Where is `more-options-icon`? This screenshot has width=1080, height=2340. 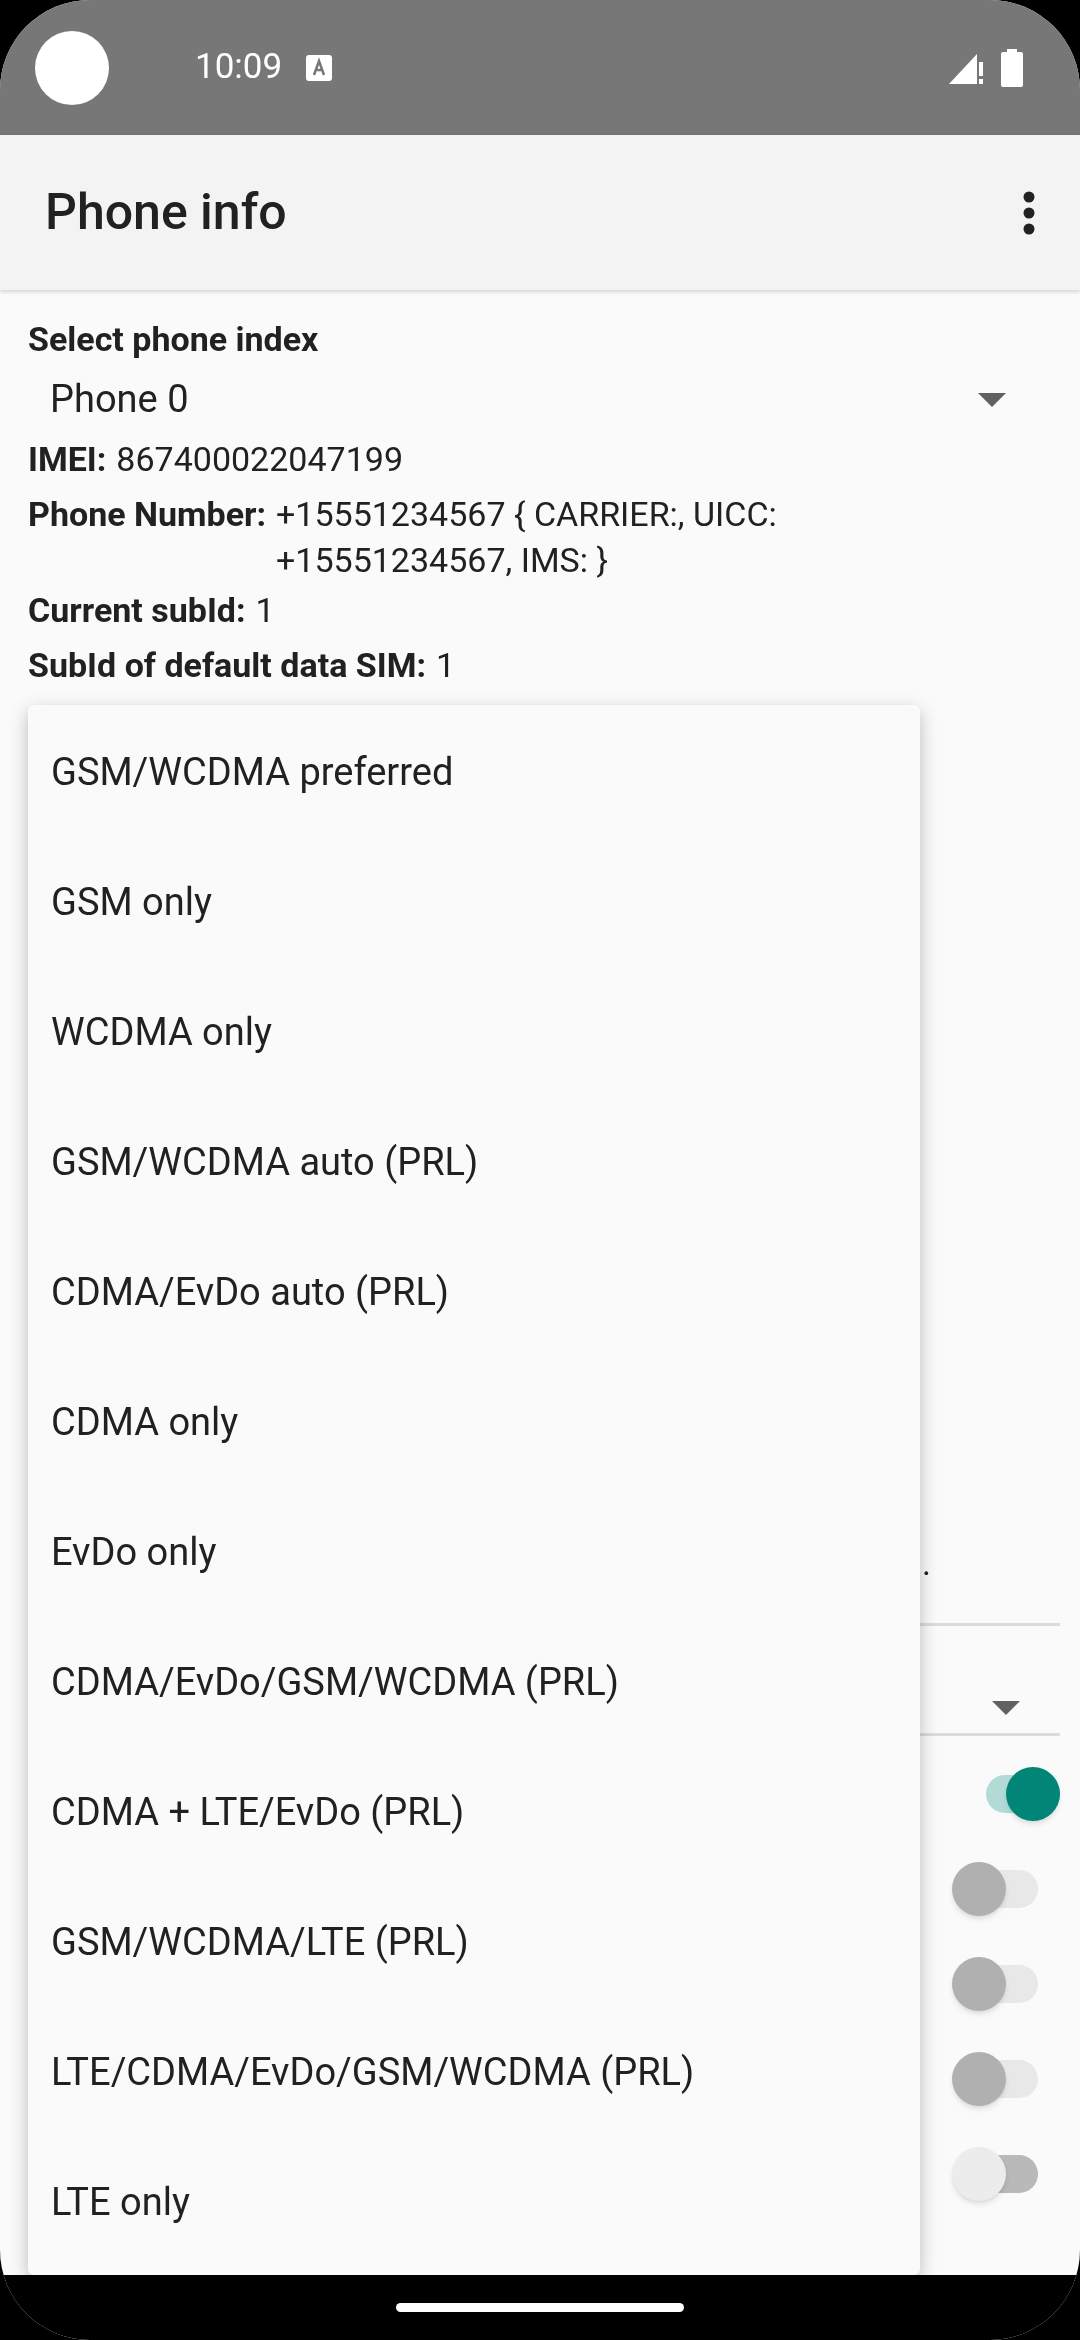 more-options-icon is located at coordinates (1029, 212).